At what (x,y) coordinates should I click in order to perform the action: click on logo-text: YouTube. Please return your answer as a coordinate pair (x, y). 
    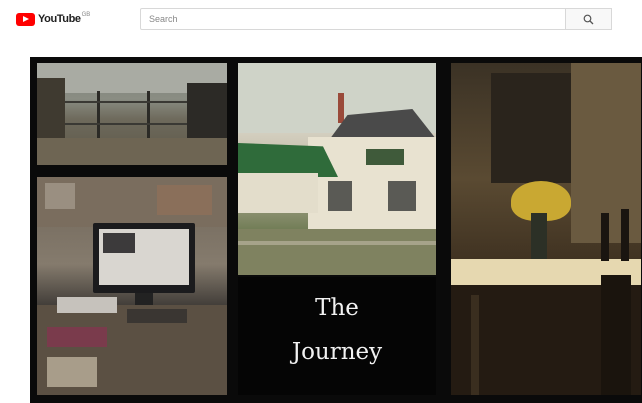
    Looking at the image, I should click on (59, 19).